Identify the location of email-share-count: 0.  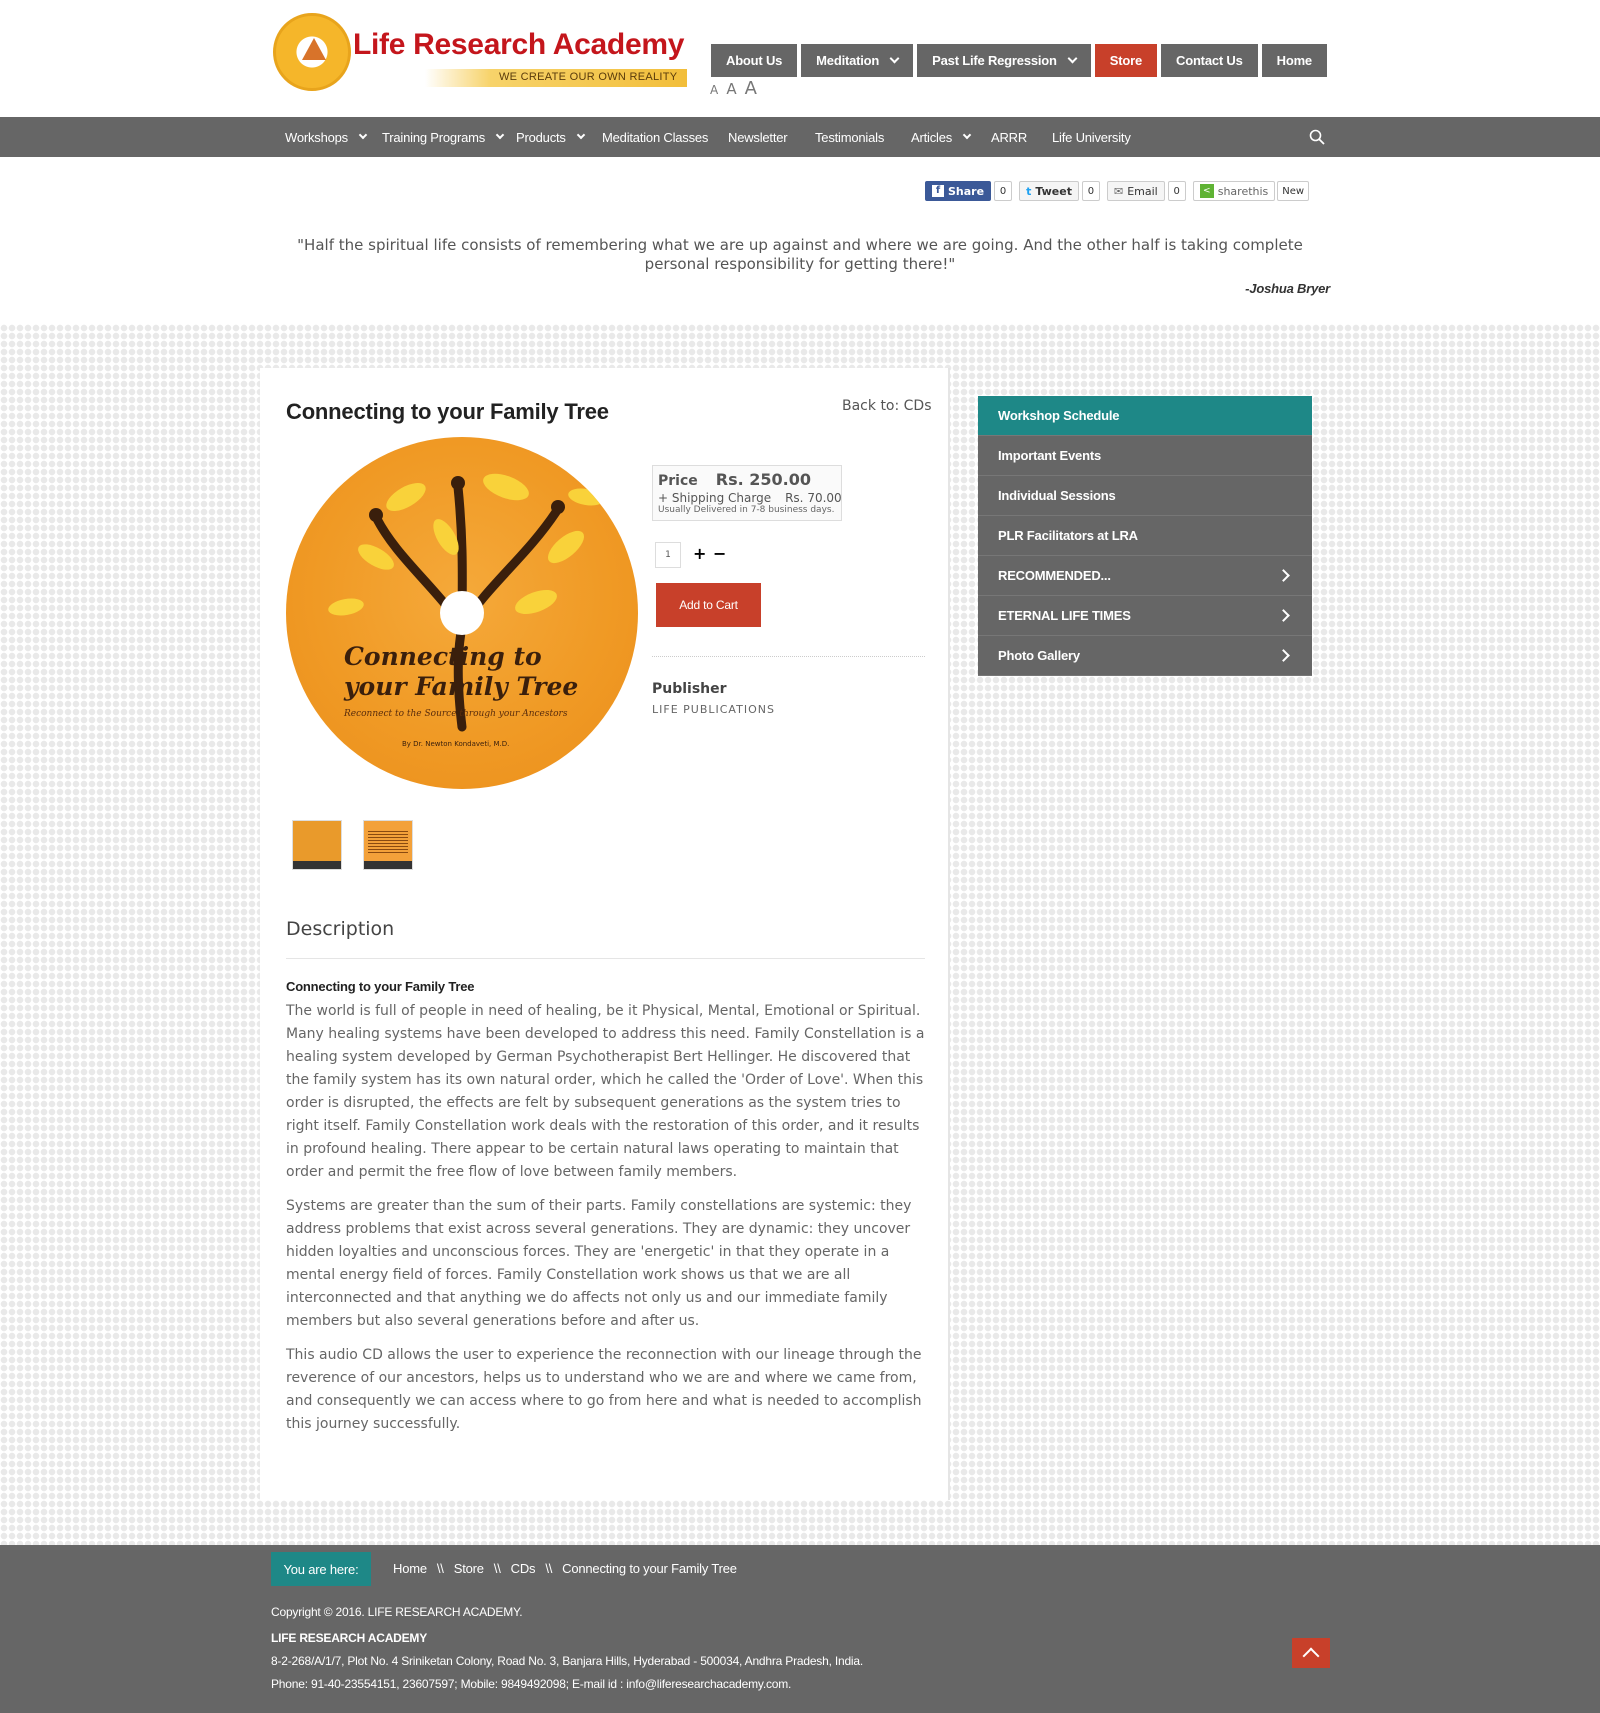
(1176, 191).